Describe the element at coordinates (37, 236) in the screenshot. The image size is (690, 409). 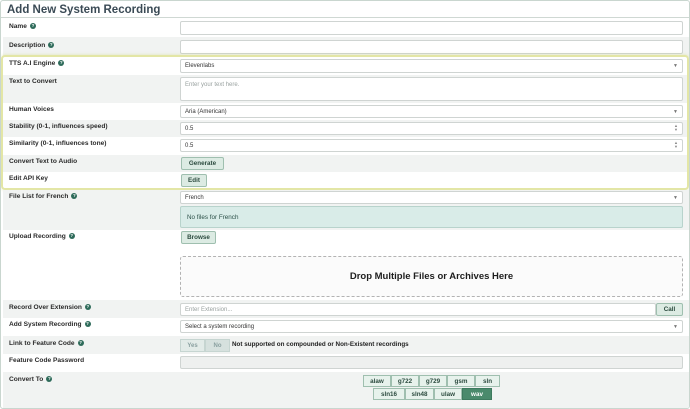
I see `upload-label-text: Upload Recording` at that location.